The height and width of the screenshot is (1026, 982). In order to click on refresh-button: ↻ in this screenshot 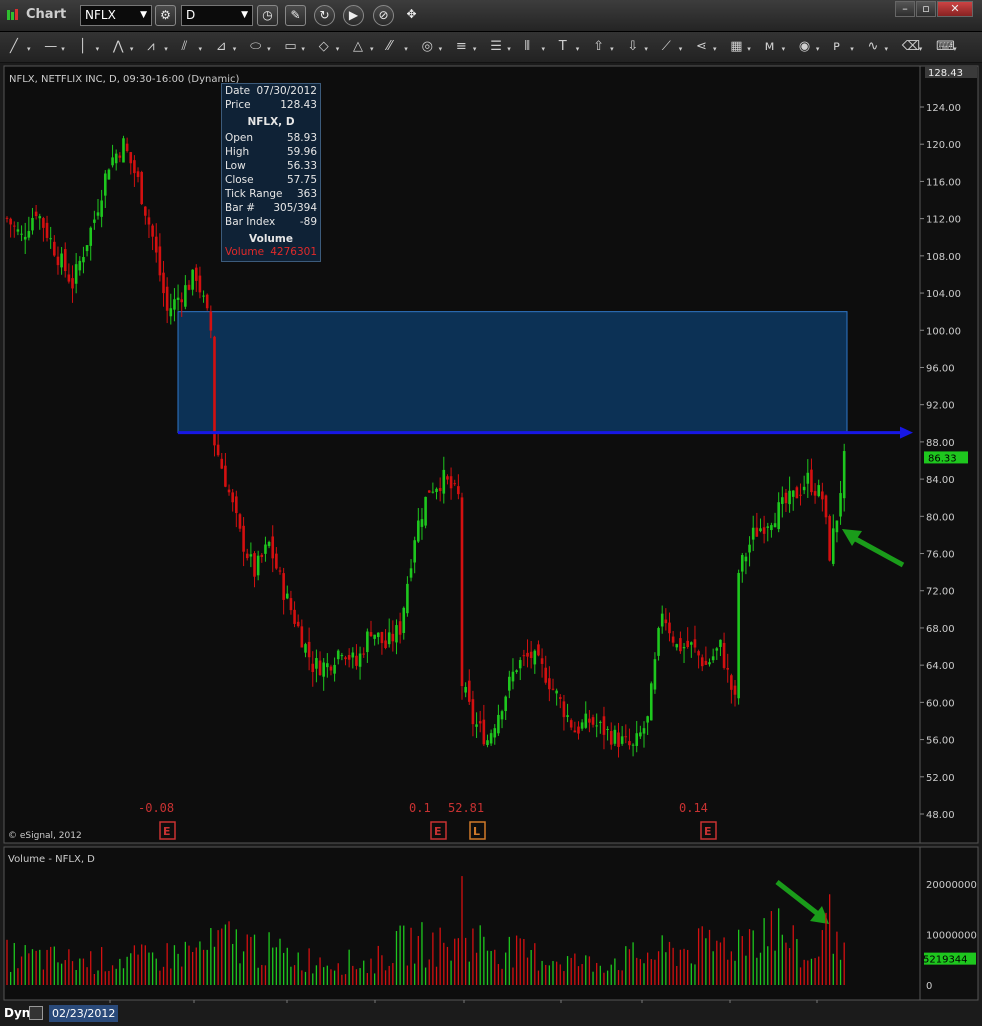, I will do `click(324, 15)`.